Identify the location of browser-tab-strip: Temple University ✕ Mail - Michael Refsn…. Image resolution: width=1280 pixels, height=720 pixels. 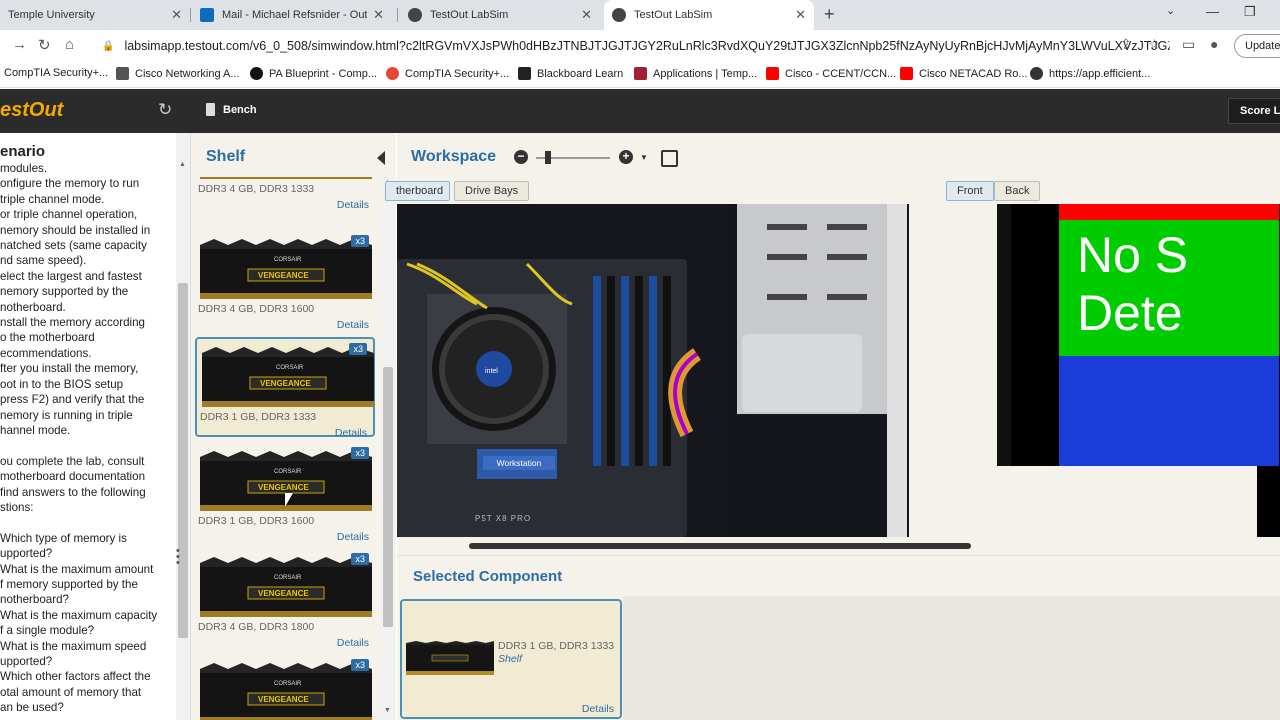
(640, 15).